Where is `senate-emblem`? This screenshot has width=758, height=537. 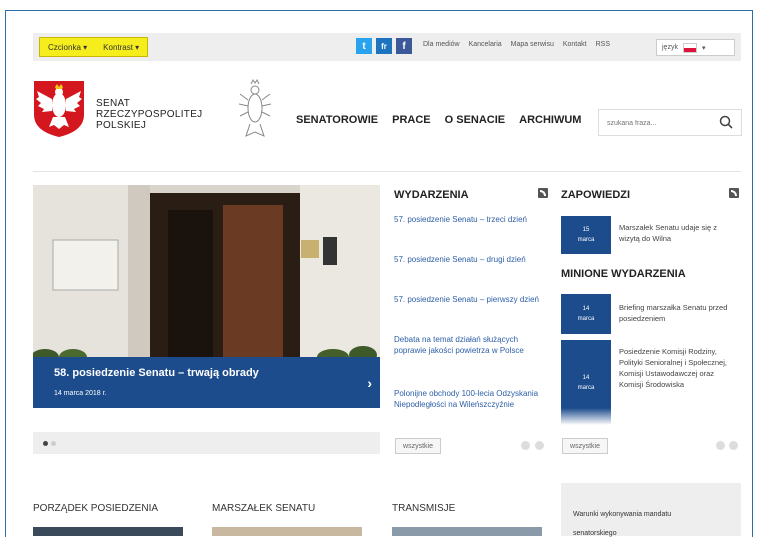 senate-emblem is located at coordinates (255, 108).